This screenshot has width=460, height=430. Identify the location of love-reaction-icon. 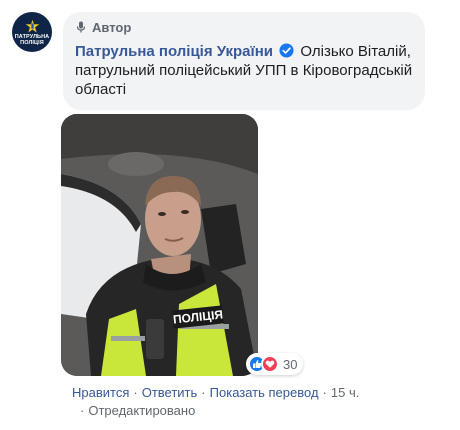
(270, 364).